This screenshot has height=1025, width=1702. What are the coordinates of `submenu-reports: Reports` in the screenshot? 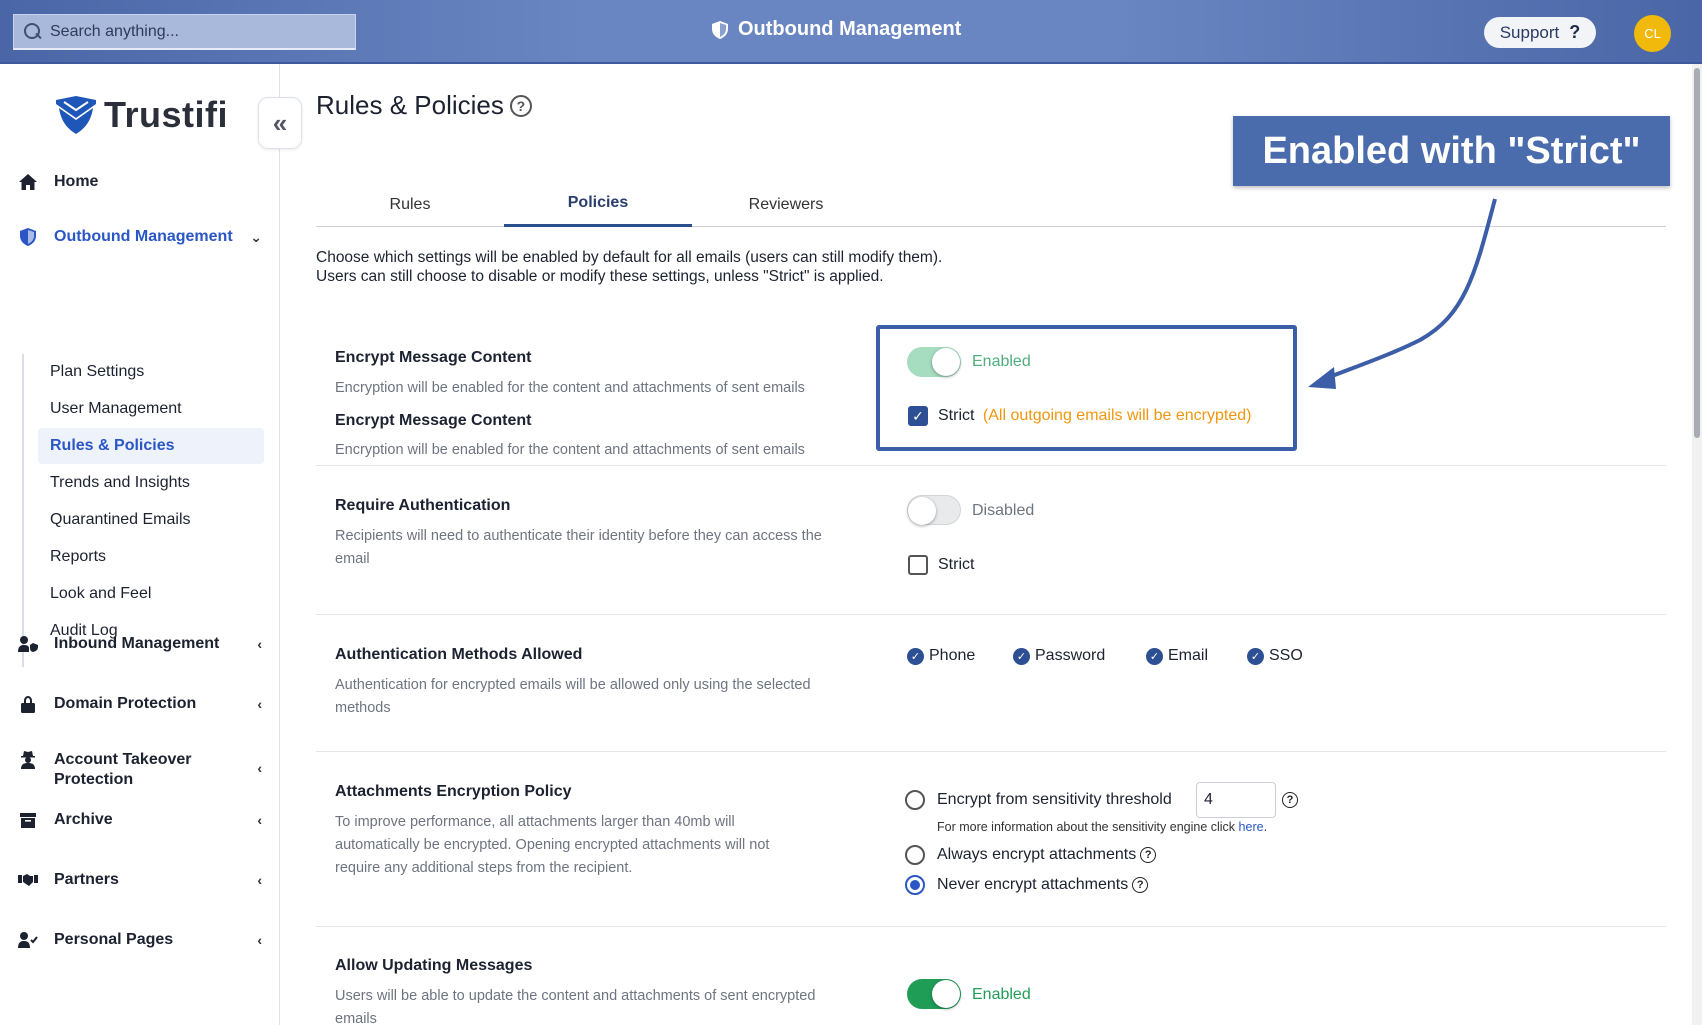 It's located at (151, 557).